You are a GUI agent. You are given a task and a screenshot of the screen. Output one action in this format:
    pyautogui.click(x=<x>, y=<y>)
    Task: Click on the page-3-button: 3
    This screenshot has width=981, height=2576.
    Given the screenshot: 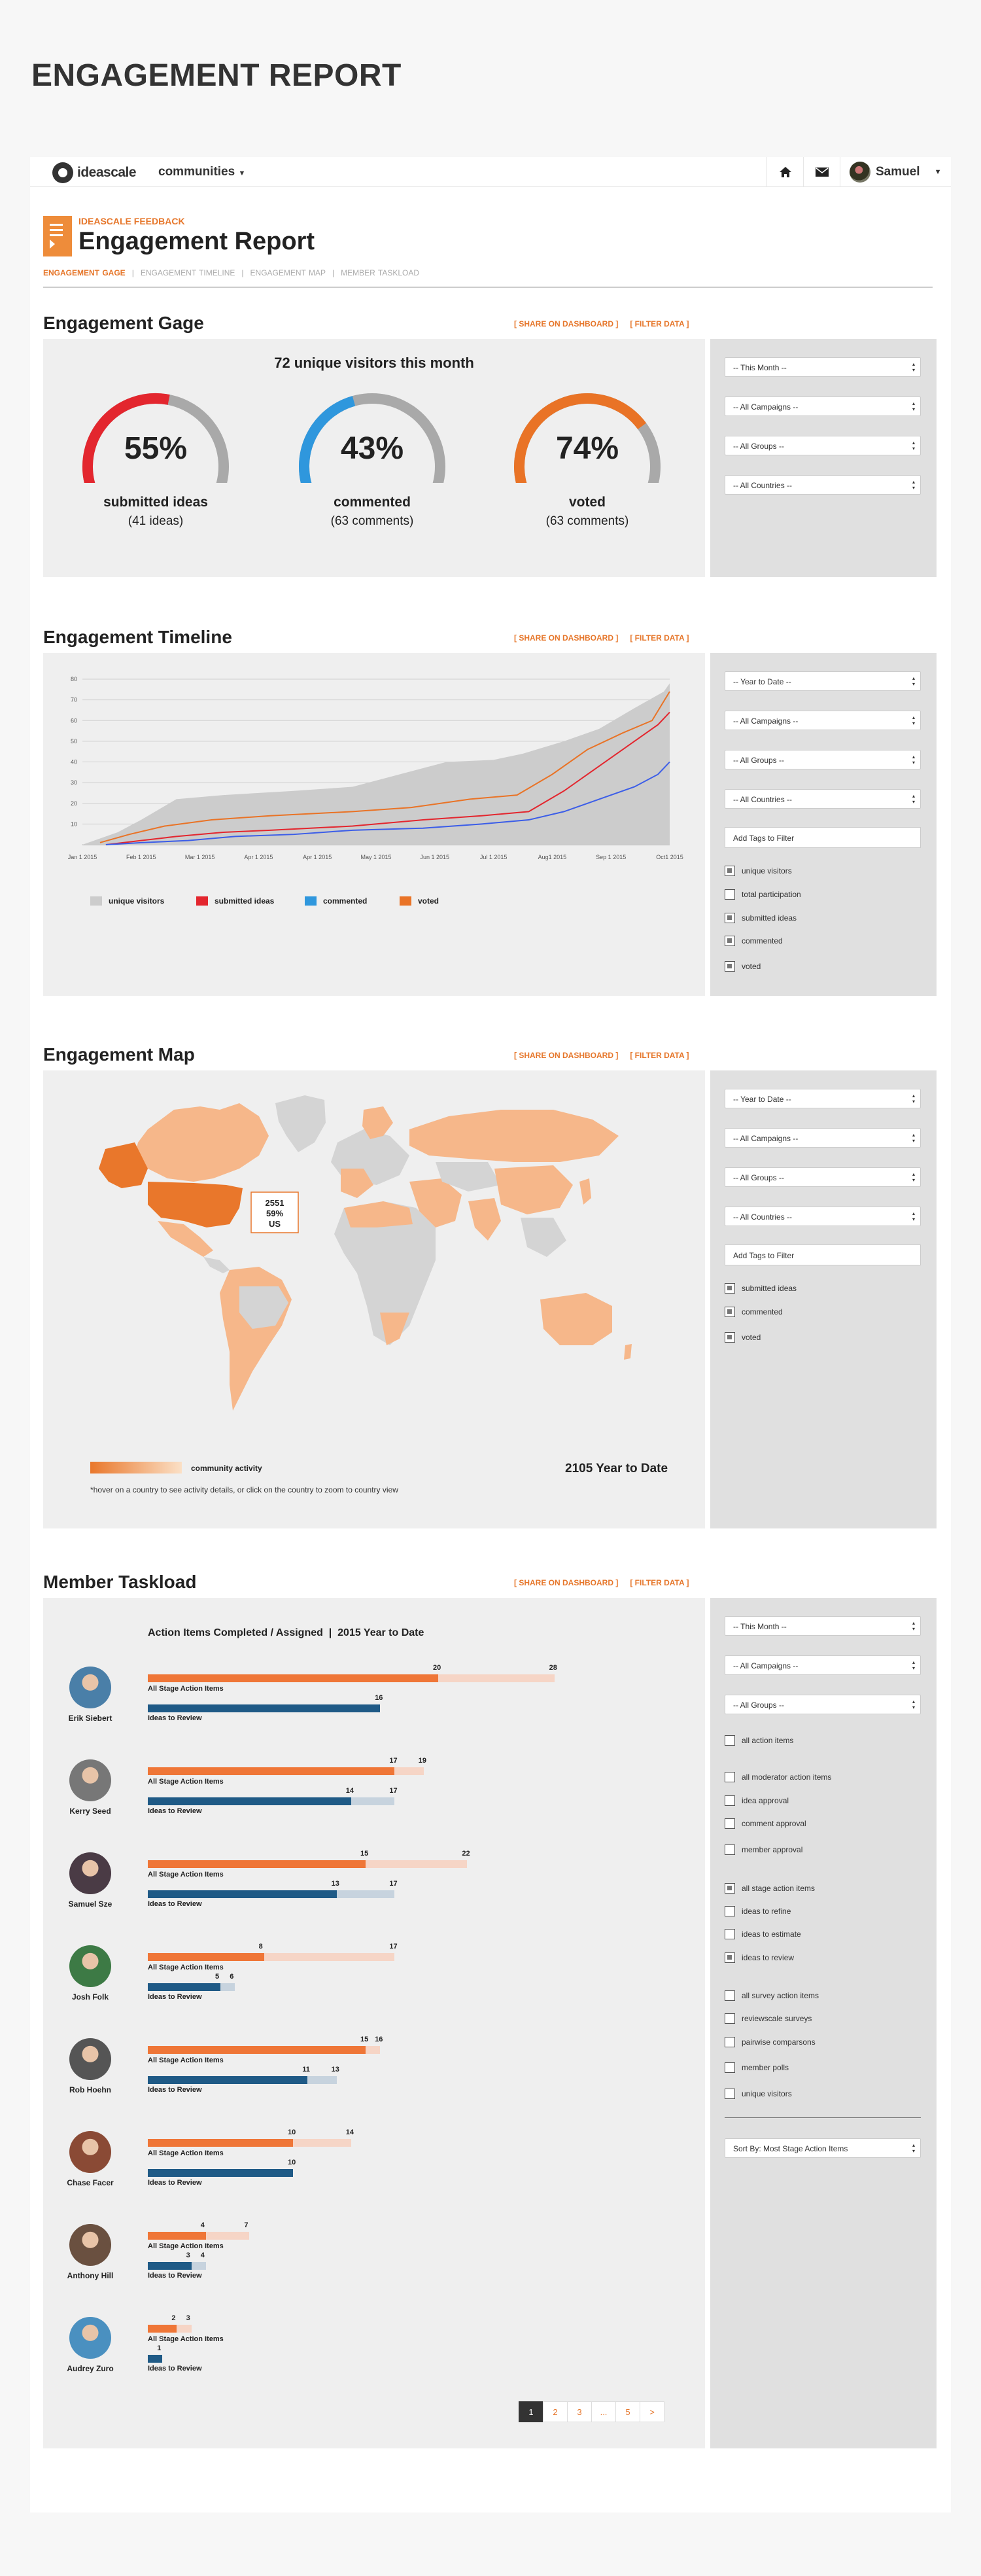 What is the action you would take?
    pyautogui.click(x=579, y=2411)
    